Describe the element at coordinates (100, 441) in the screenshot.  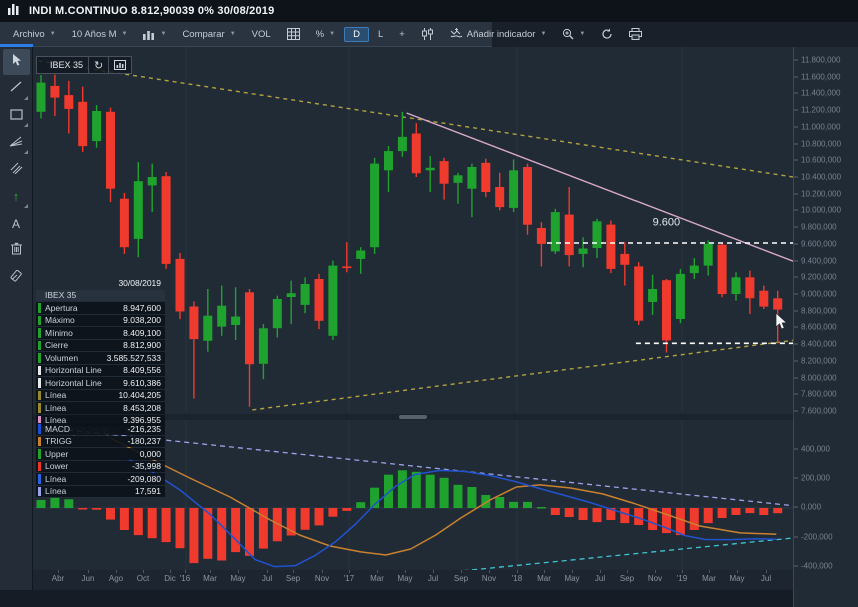
I see `macd-legend-row: TRIGG -180,237` at that location.